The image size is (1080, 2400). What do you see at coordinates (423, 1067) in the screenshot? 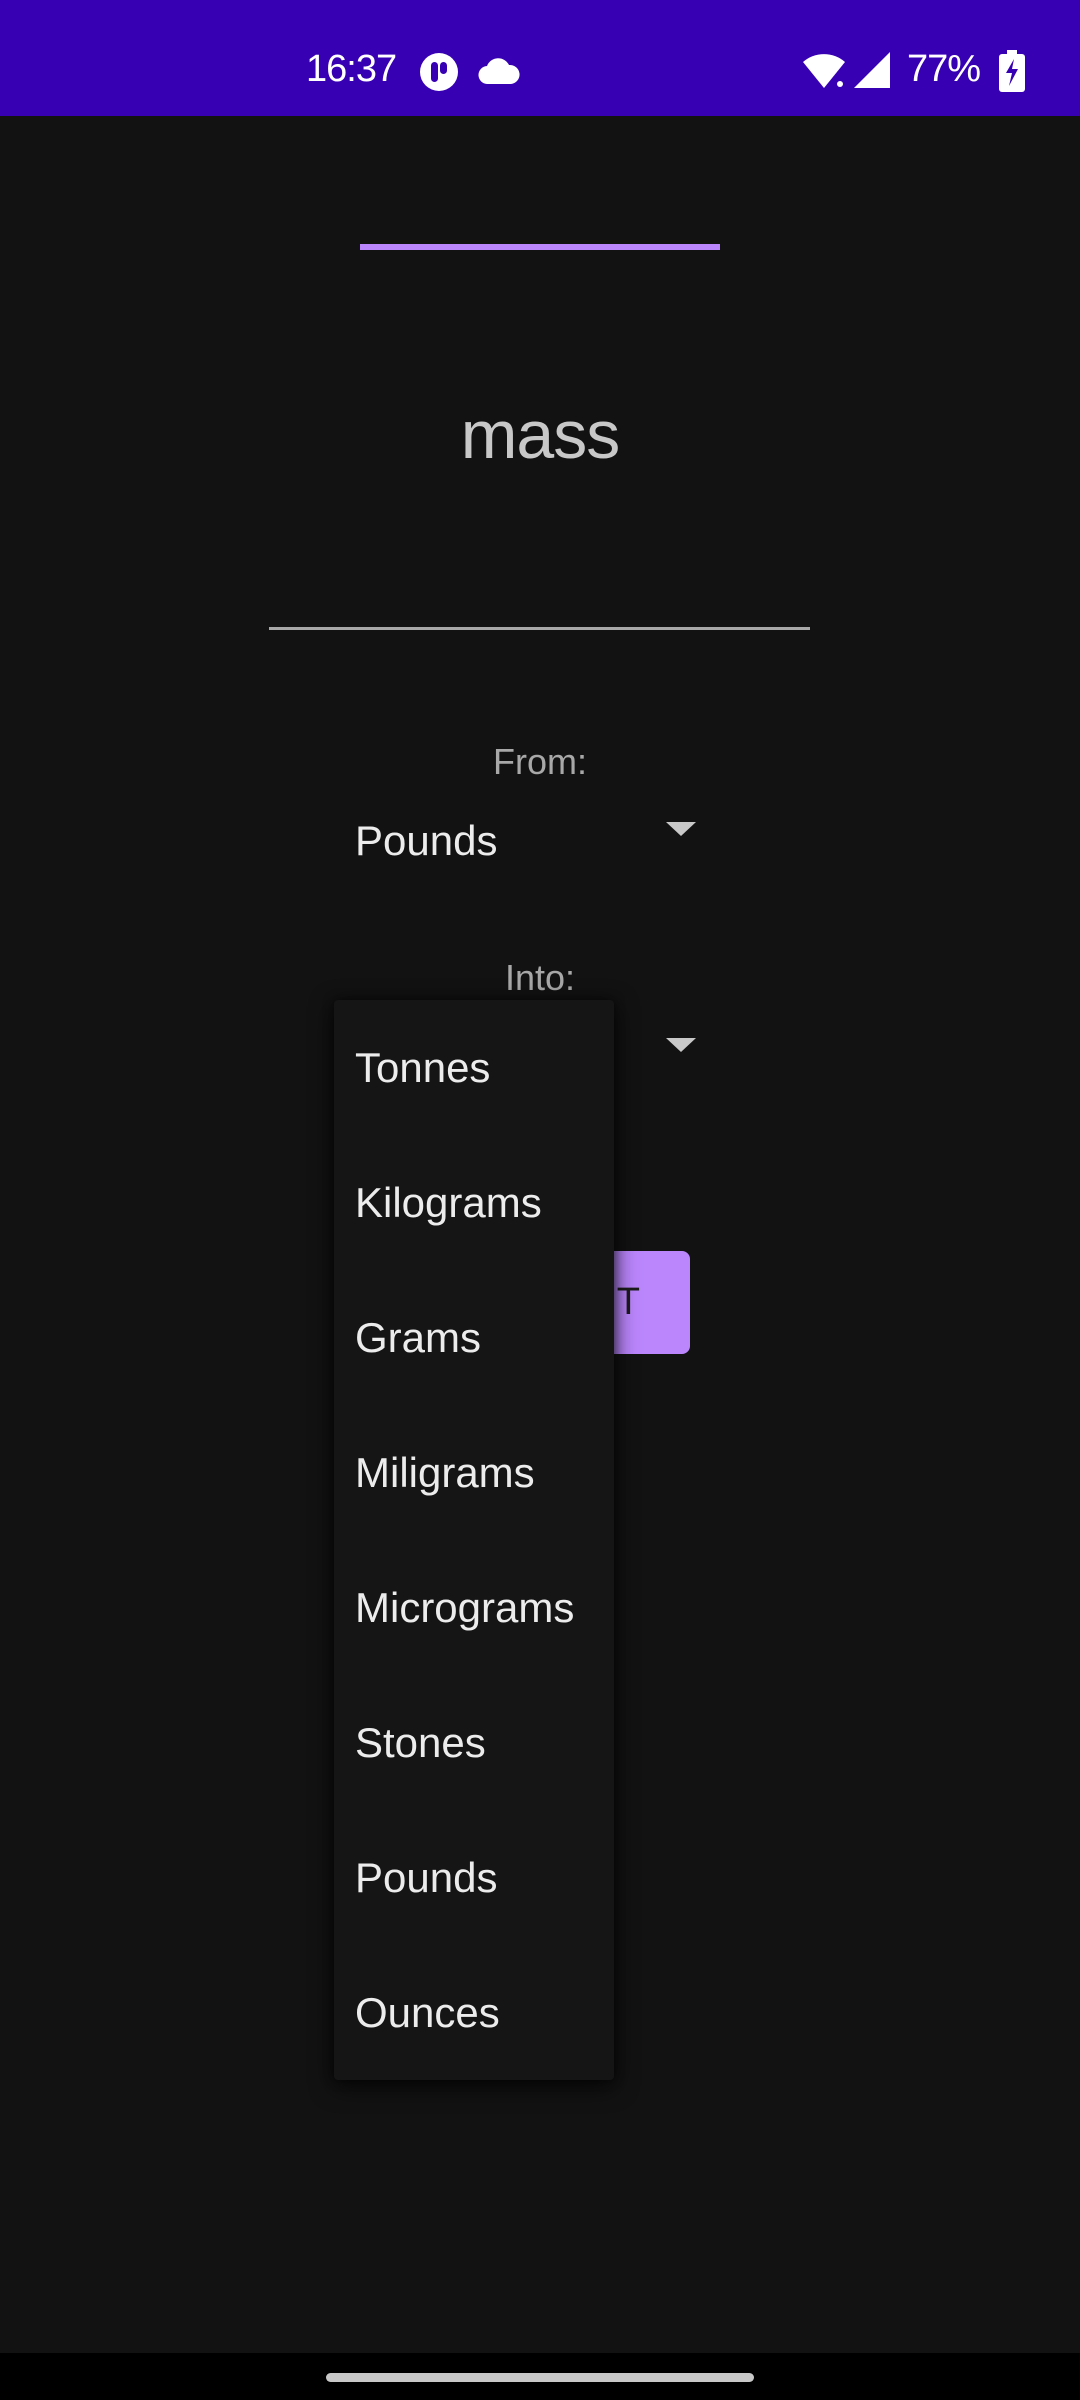
I see `dropdown-item-label: Tonnes` at bounding box center [423, 1067].